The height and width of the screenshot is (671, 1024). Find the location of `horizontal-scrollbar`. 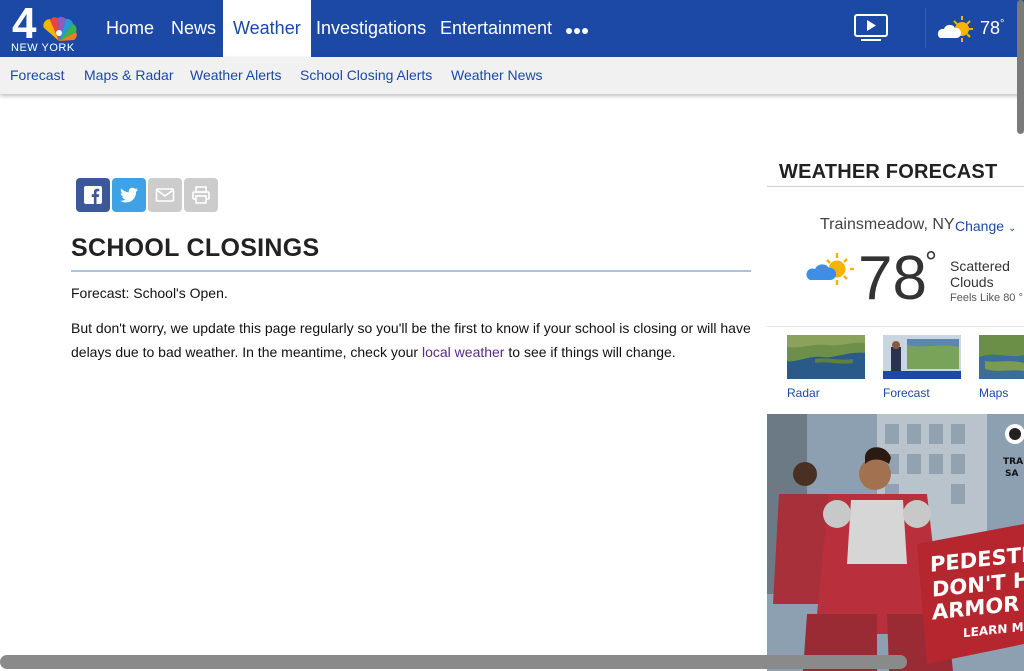

horizontal-scrollbar is located at coordinates (453, 662).